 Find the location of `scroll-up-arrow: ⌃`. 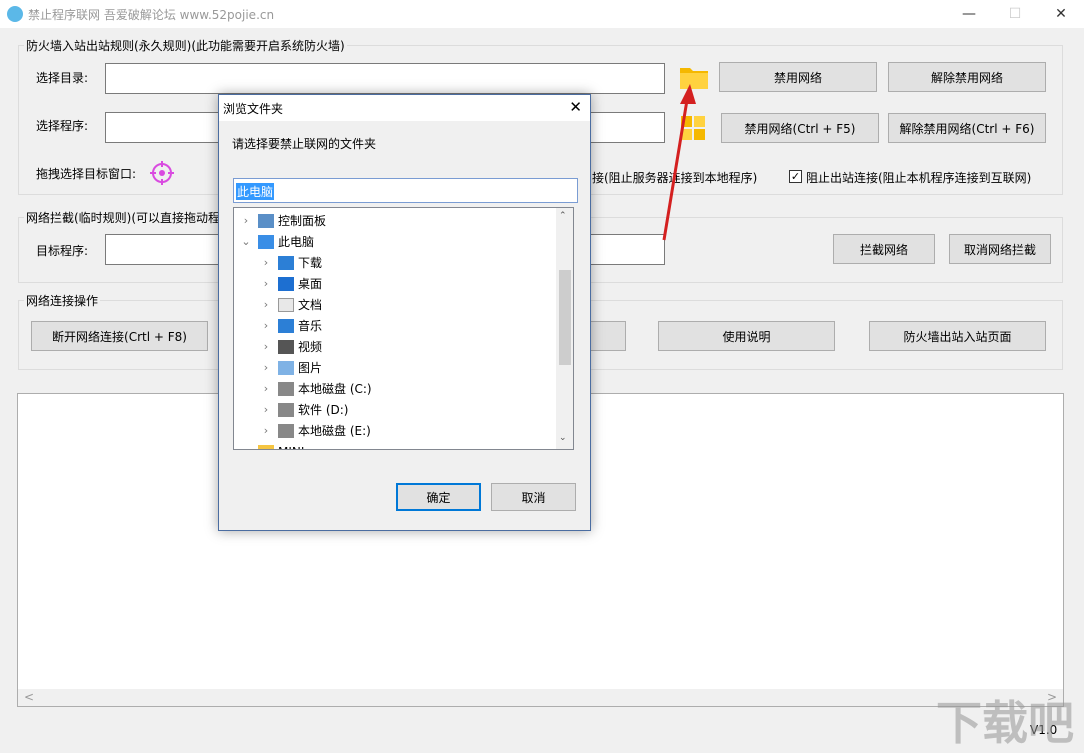

scroll-up-arrow: ⌃ is located at coordinates (563, 216).